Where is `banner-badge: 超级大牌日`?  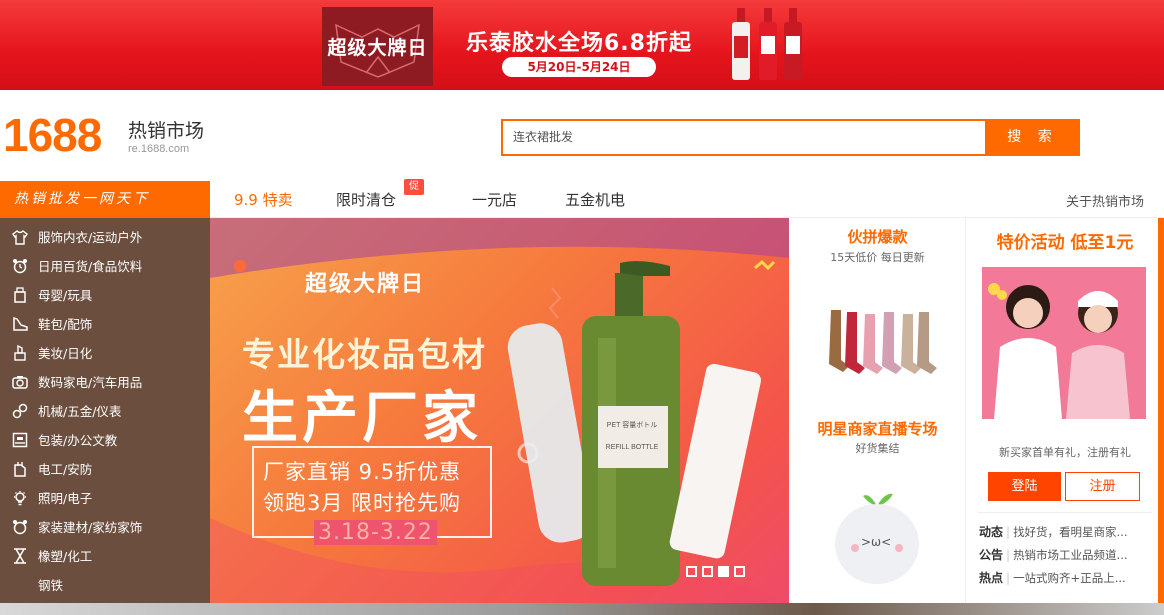
banner-badge: 超级大牌日 is located at coordinates (365, 284).